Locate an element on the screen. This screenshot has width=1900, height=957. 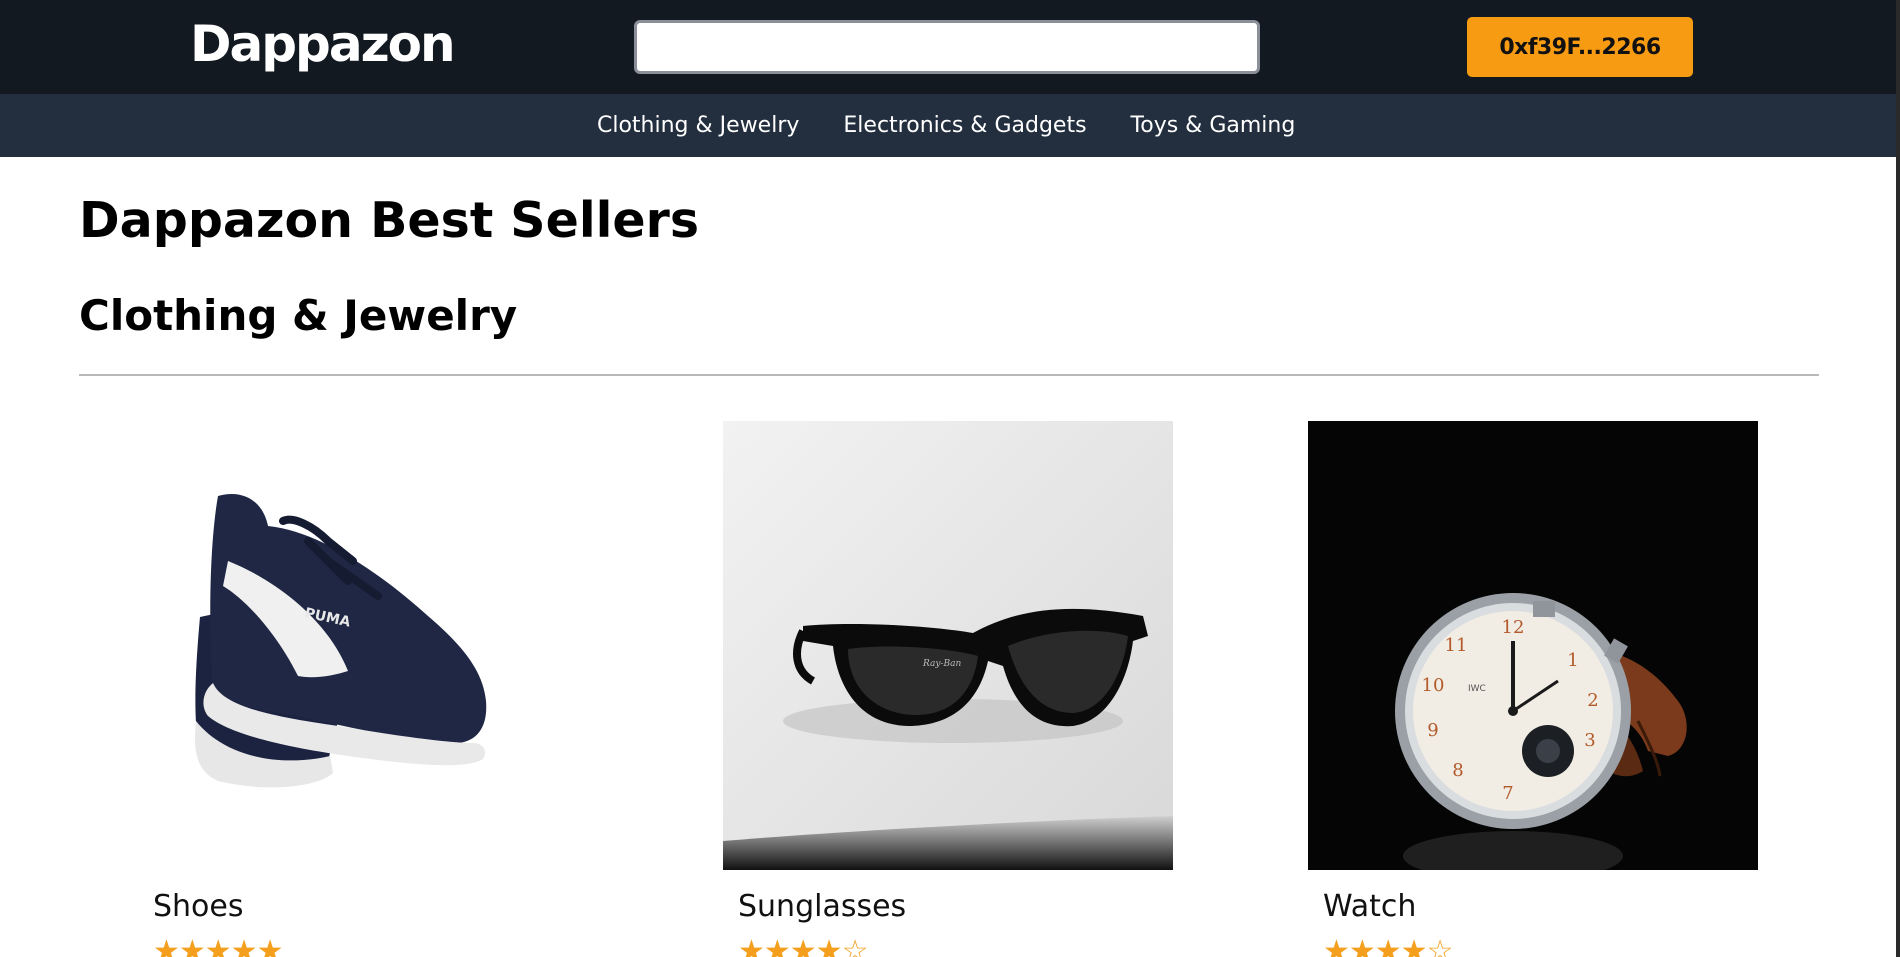
product-rating-shoes: ★★★★★ is located at coordinates (218, 945).